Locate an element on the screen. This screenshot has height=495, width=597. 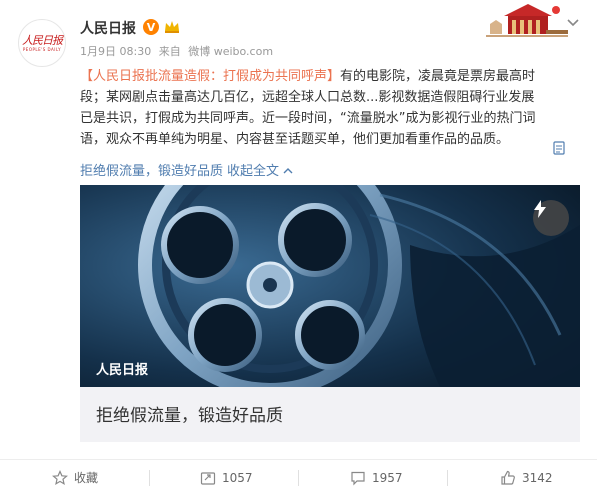
repost-icon is located at coordinates (208, 478).